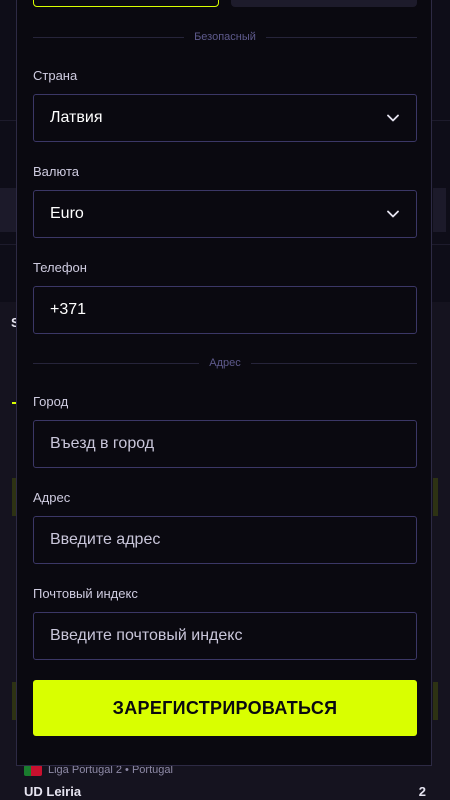 The height and width of the screenshot is (800, 450). What do you see at coordinates (52, 497) in the screenshot?
I see `address-label: Адрес` at bounding box center [52, 497].